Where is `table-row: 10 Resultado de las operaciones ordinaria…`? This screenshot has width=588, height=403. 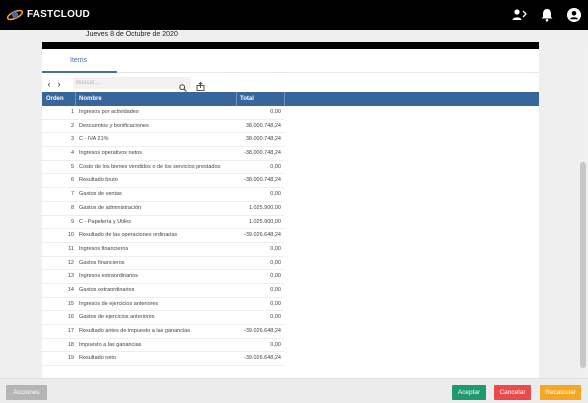 table-row: 10 Resultado de las operaciones ordinaria… is located at coordinates (163, 236).